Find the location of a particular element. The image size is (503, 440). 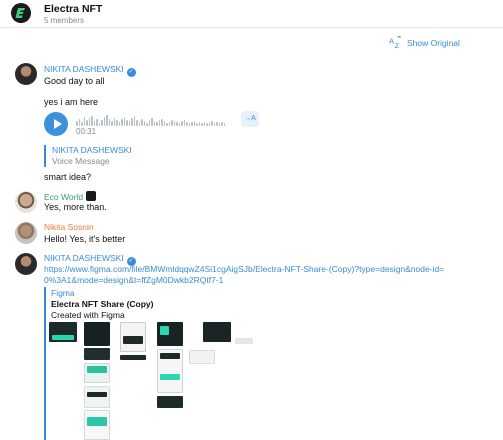

play-voice-button is located at coordinates (56, 124).